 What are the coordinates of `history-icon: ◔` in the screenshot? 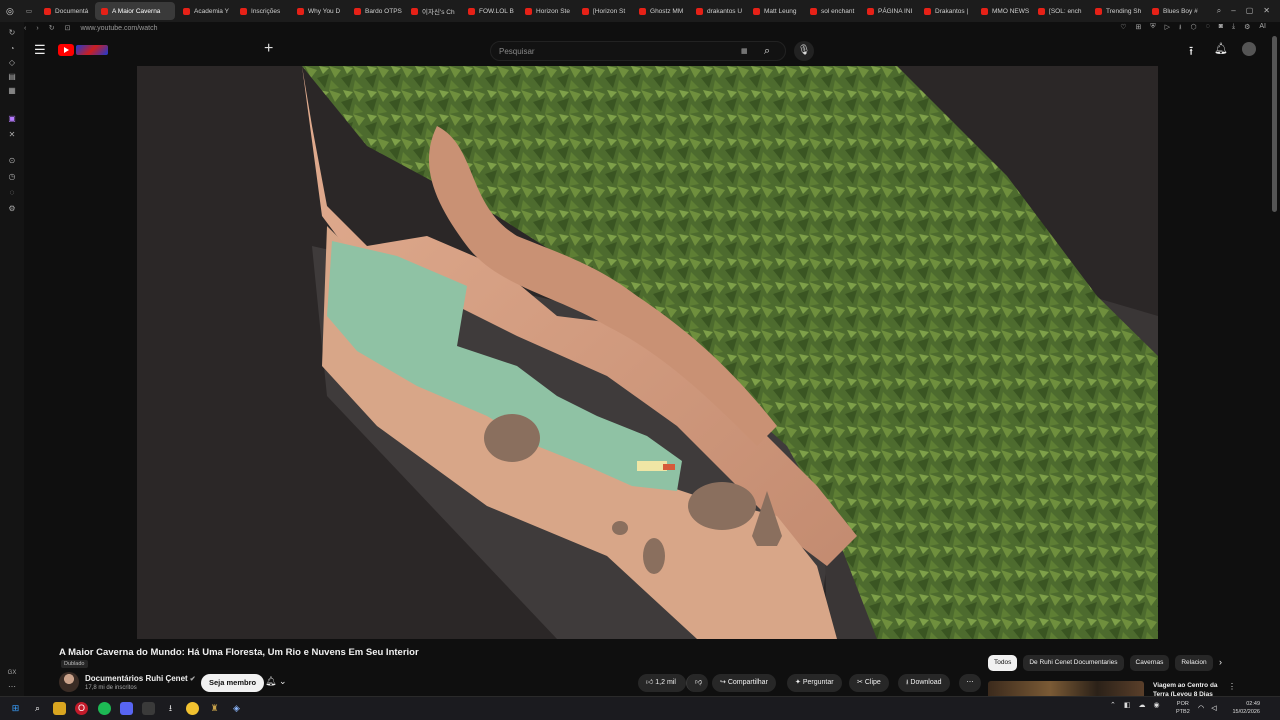 It's located at (12, 49).